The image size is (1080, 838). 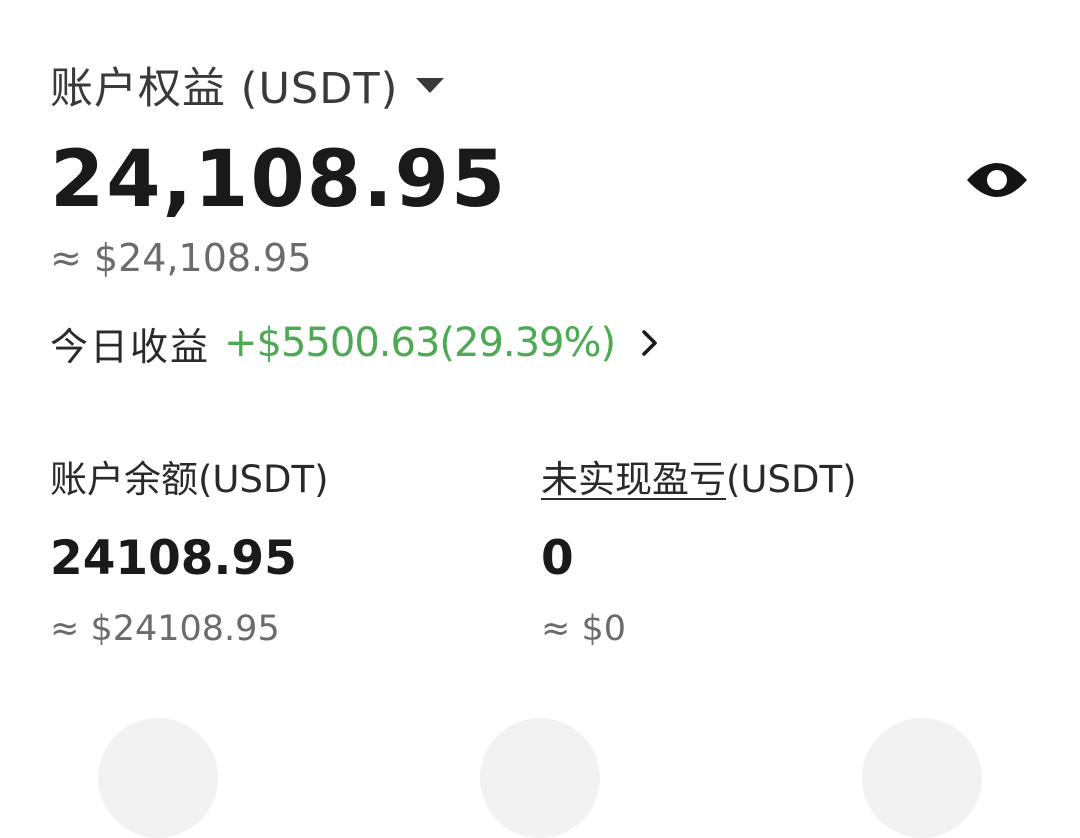 What do you see at coordinates (430, 85) in the screenshot?
I see `caret-down-icon` at bounding box center [430, 85].